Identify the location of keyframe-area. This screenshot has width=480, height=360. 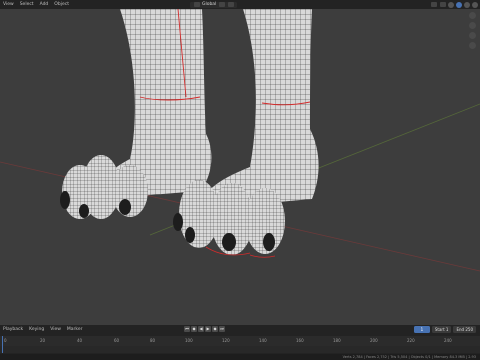
(240, 349).